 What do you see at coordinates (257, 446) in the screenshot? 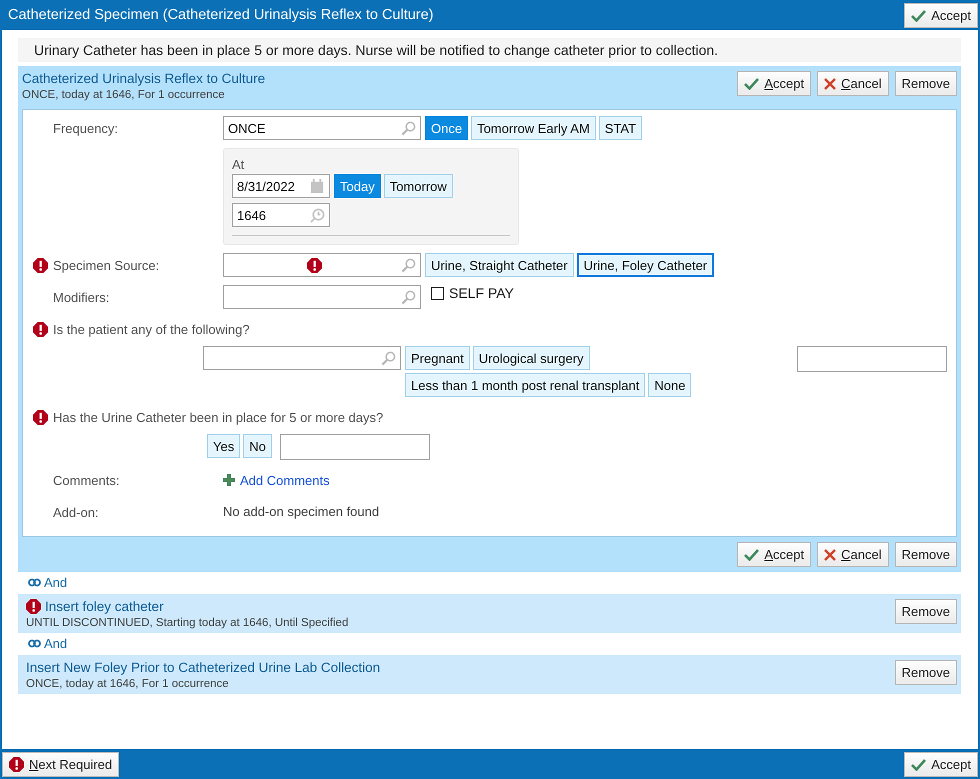
I see `option-button: No` at bounding box center [257, 446].